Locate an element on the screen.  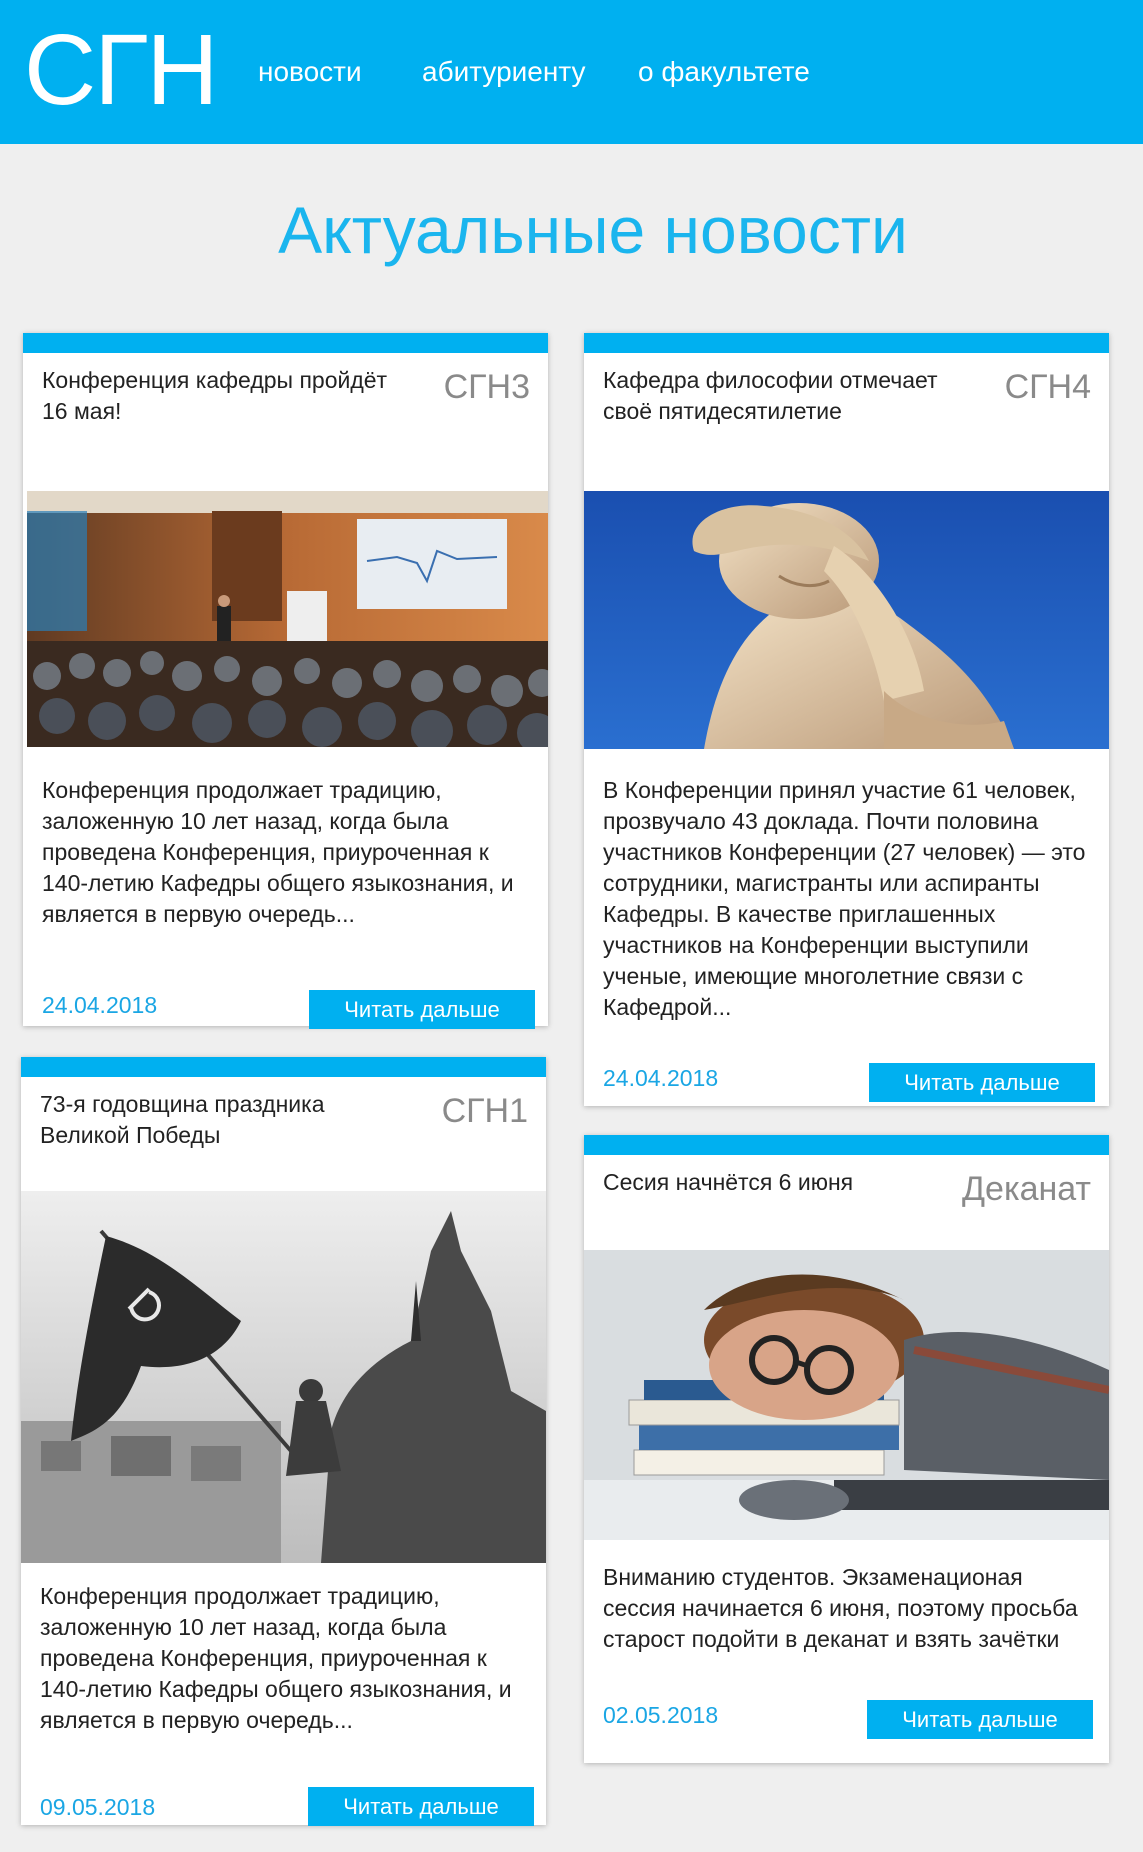
site-logo: СГН is located at coordinates (121, 70).